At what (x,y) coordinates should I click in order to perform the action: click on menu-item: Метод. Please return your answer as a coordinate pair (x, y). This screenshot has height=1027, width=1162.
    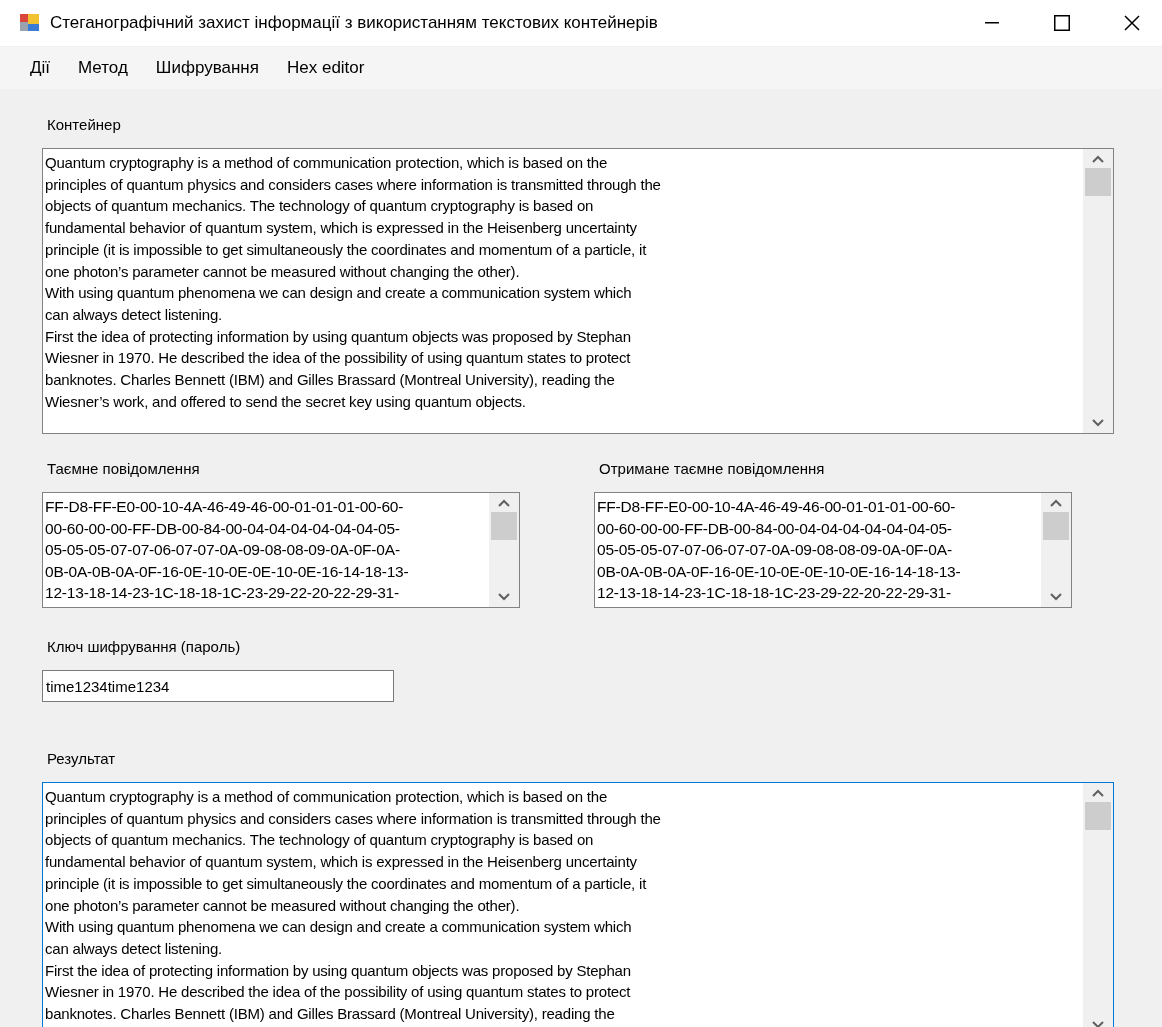
    Looking at the image, I should click on (103, 68).